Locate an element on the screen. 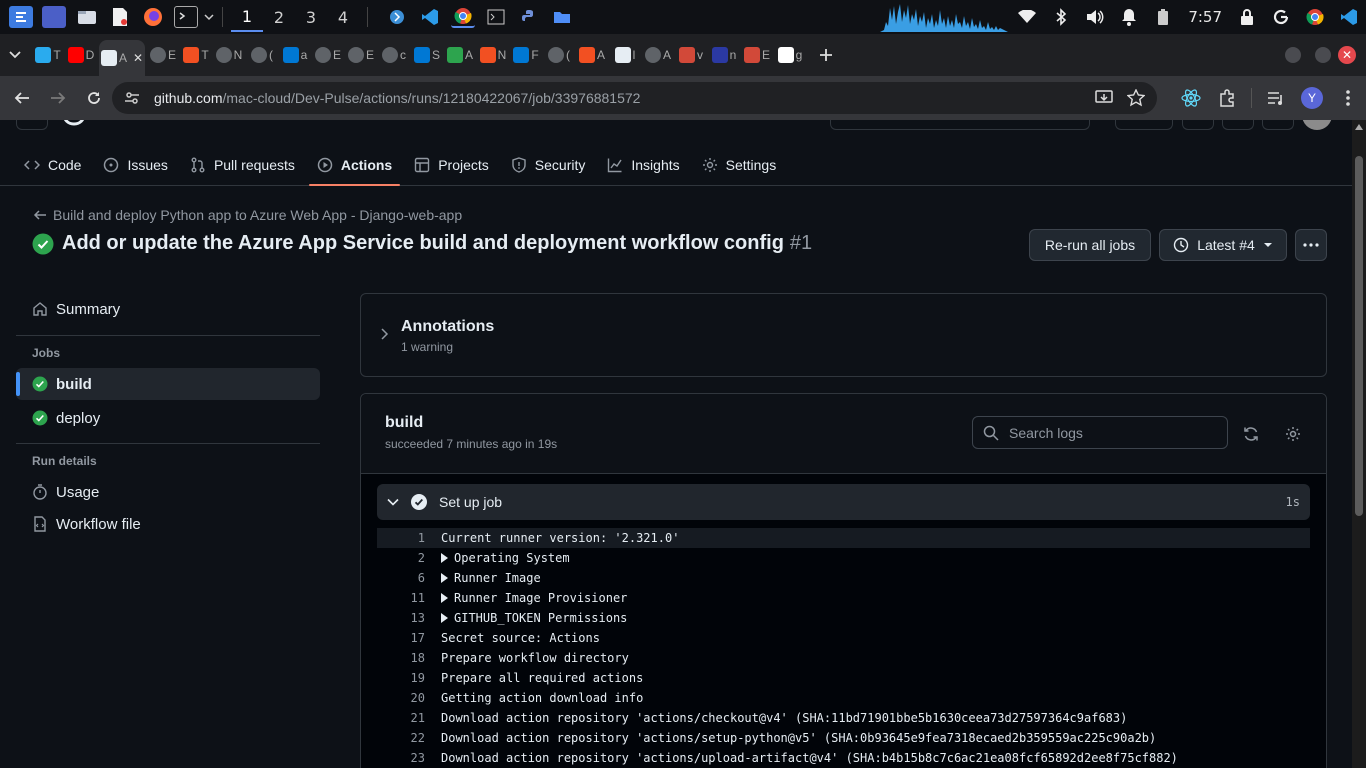 The height and width of the screenshot is (768, 1366). back-button is located at coordinates (22, 98).